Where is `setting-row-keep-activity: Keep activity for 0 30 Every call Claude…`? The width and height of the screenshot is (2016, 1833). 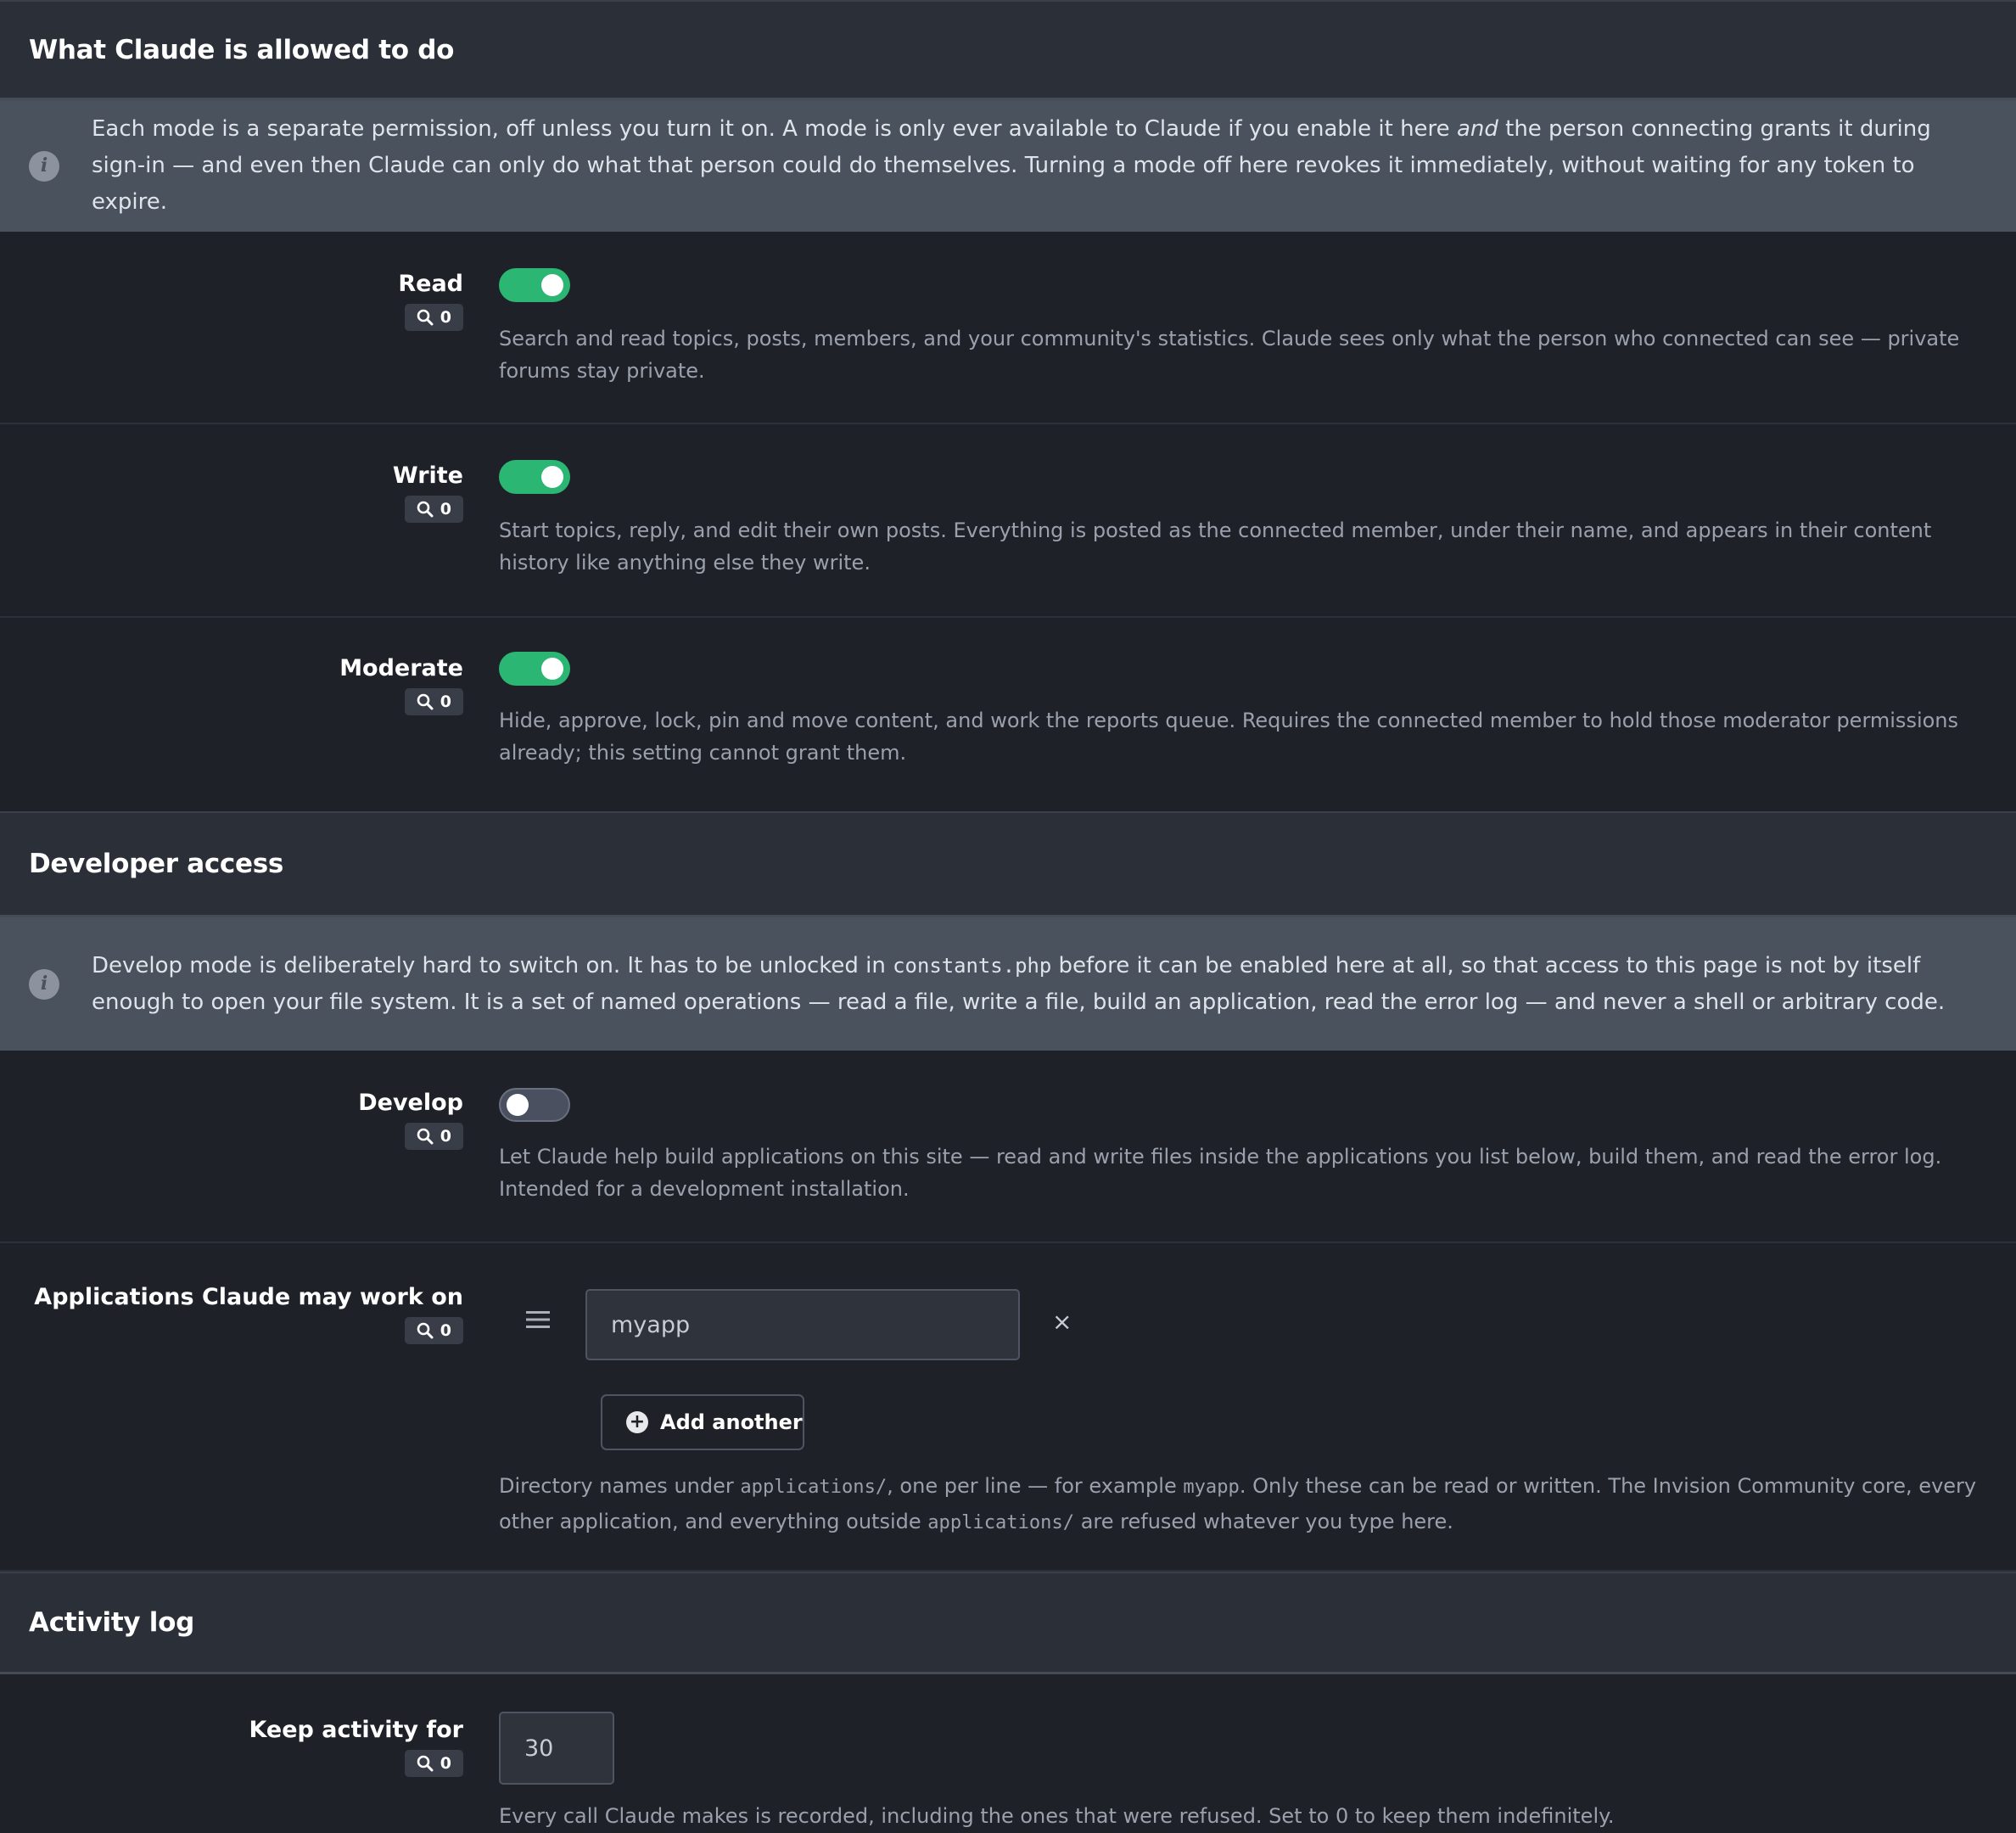
setting-row-keep-activity: Keep activity for 0 30 Every call Claude… is located at coordinates (1008, 1753).